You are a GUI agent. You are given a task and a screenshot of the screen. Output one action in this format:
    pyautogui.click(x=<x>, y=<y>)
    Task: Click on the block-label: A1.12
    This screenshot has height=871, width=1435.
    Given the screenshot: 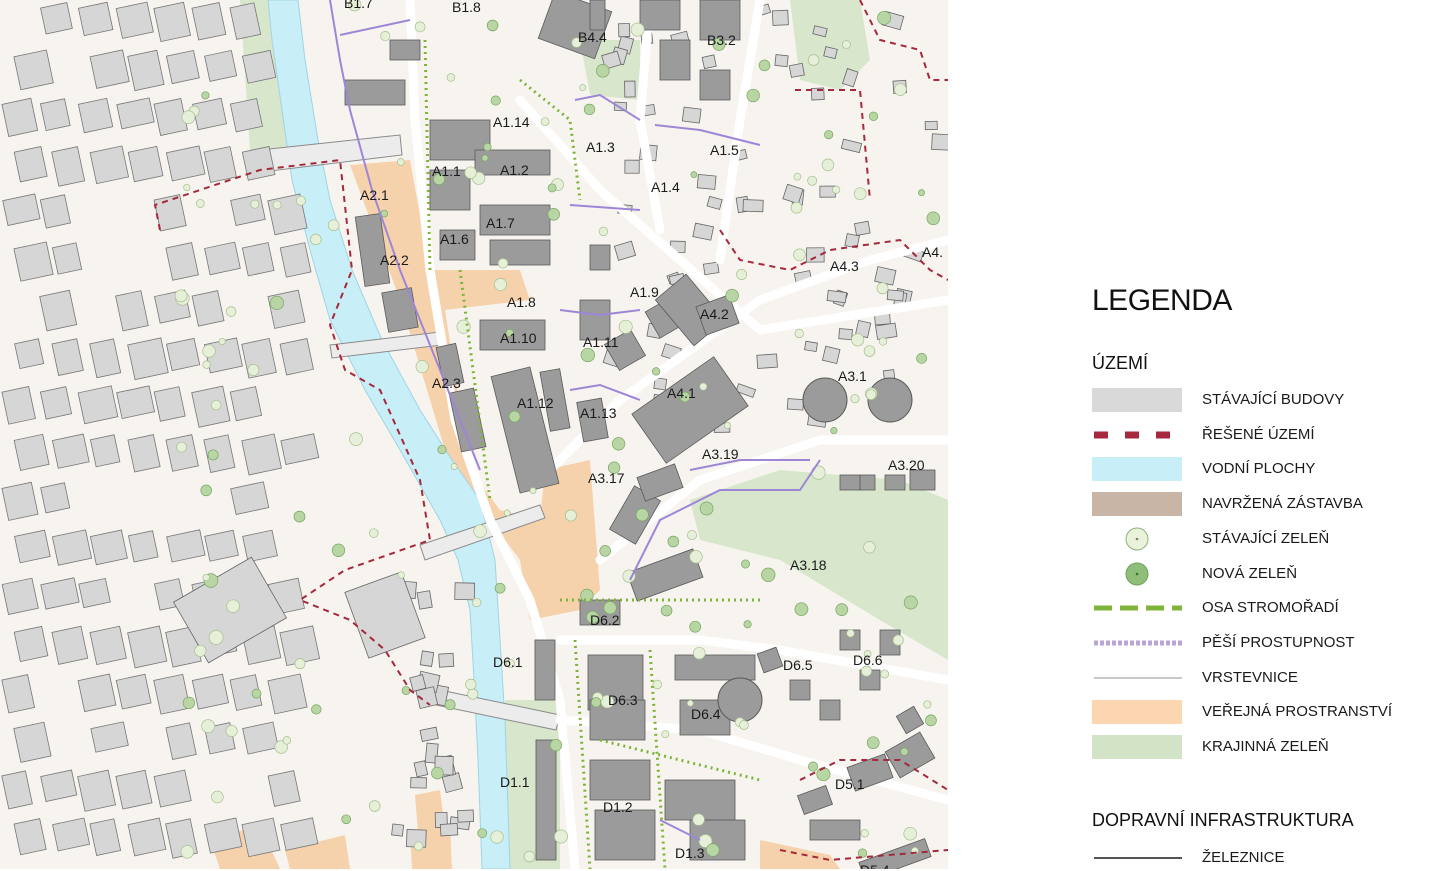 What is the action you would take?
    pyautogui.click(x=535, y=403)
    